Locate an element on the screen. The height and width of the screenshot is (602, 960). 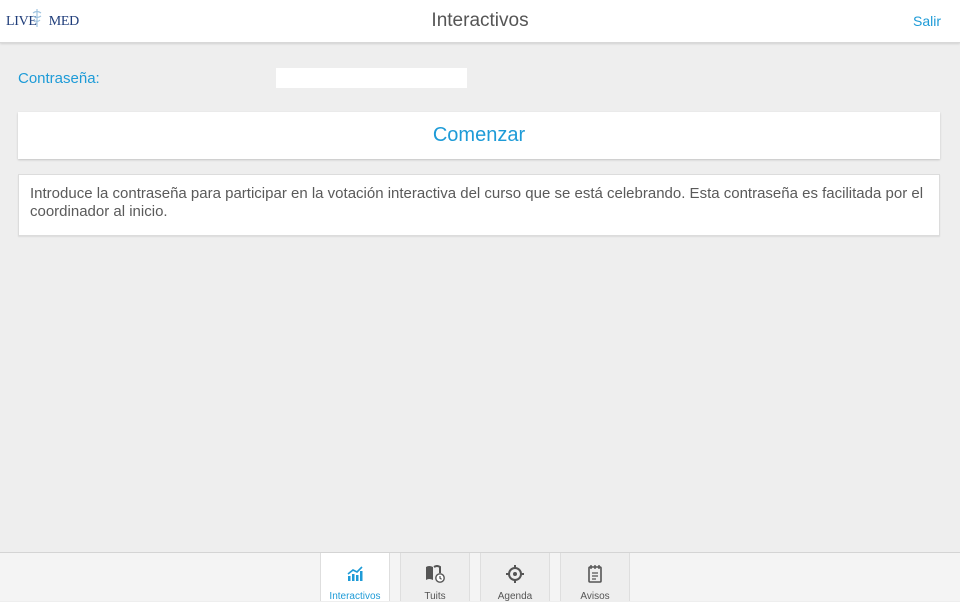
tab-tuits: Tuits is located at coordinates (435, 577).